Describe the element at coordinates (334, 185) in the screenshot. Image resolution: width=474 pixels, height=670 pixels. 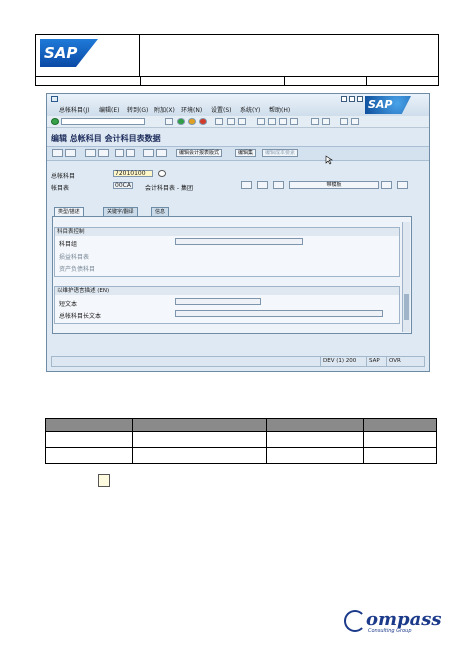
I see `with-template-button: 带模板` at that location.